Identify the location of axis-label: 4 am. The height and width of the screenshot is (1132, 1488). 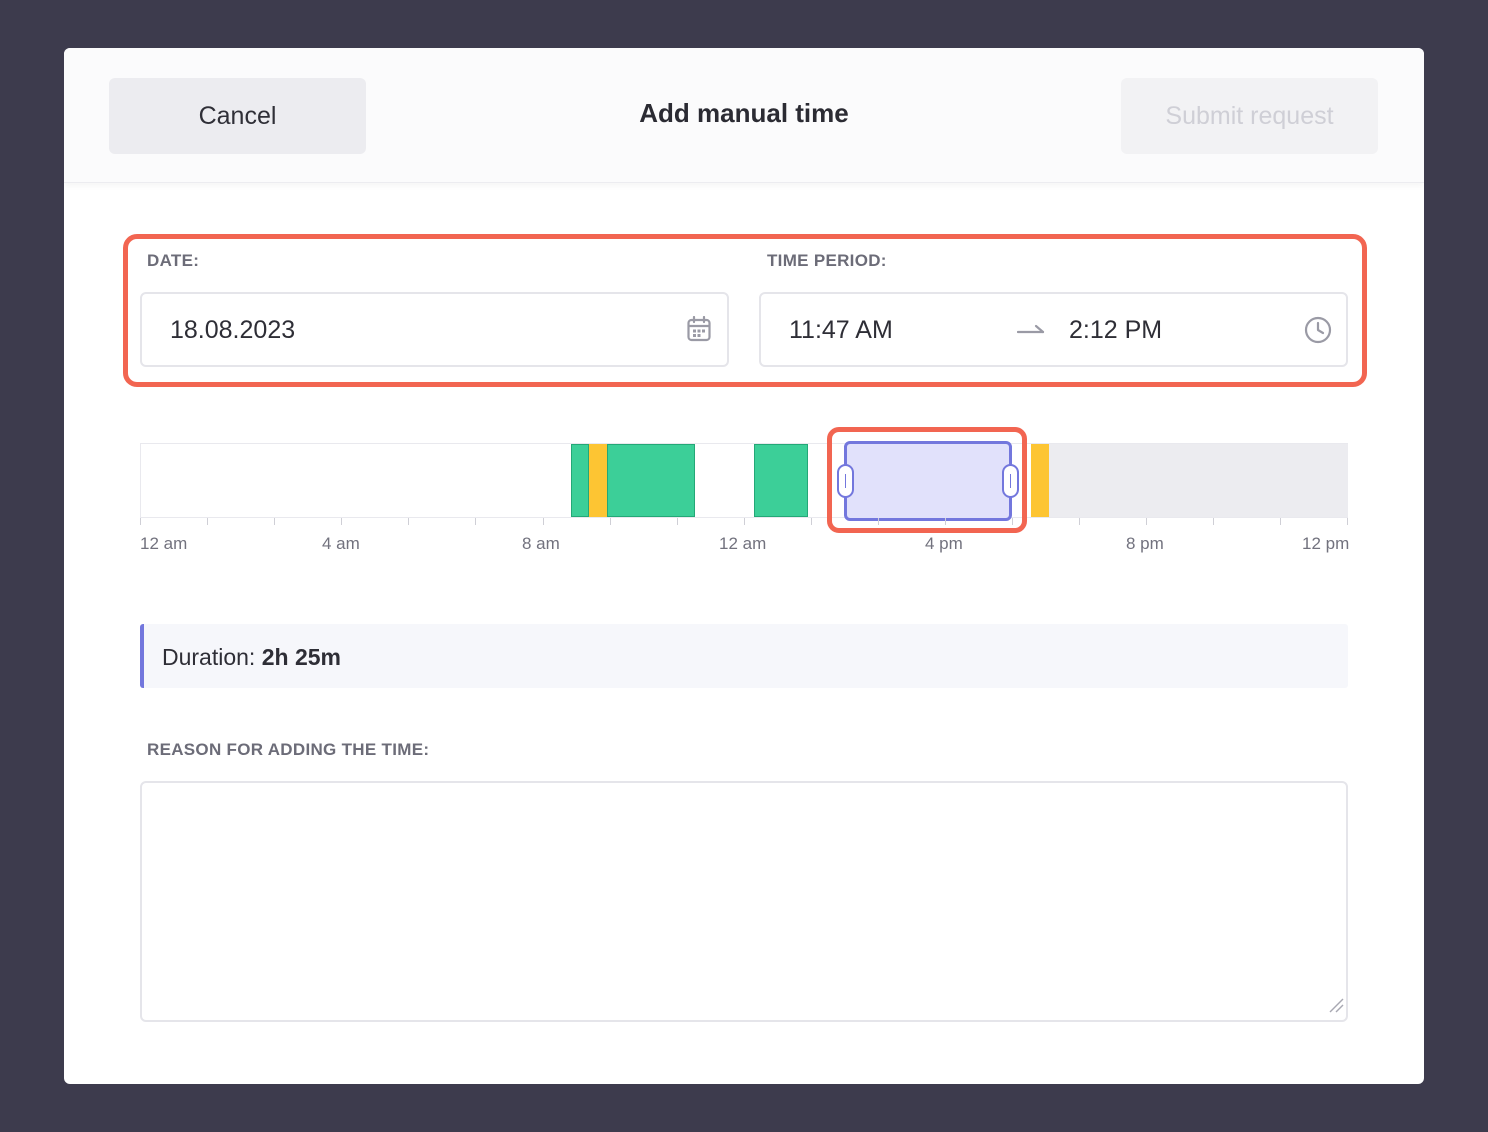
(341, 543).